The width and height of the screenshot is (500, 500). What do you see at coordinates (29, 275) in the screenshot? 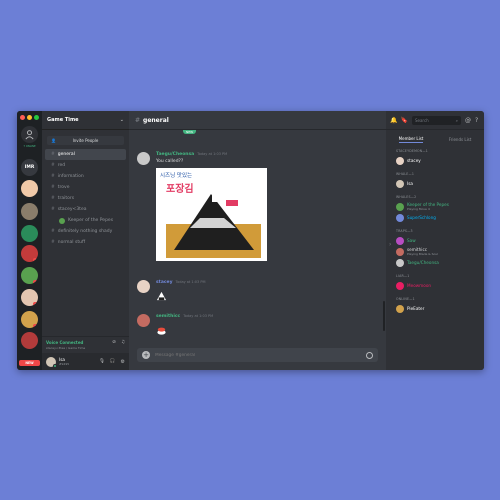
I see `server-icon: 4` at bounding box center [29, 275].